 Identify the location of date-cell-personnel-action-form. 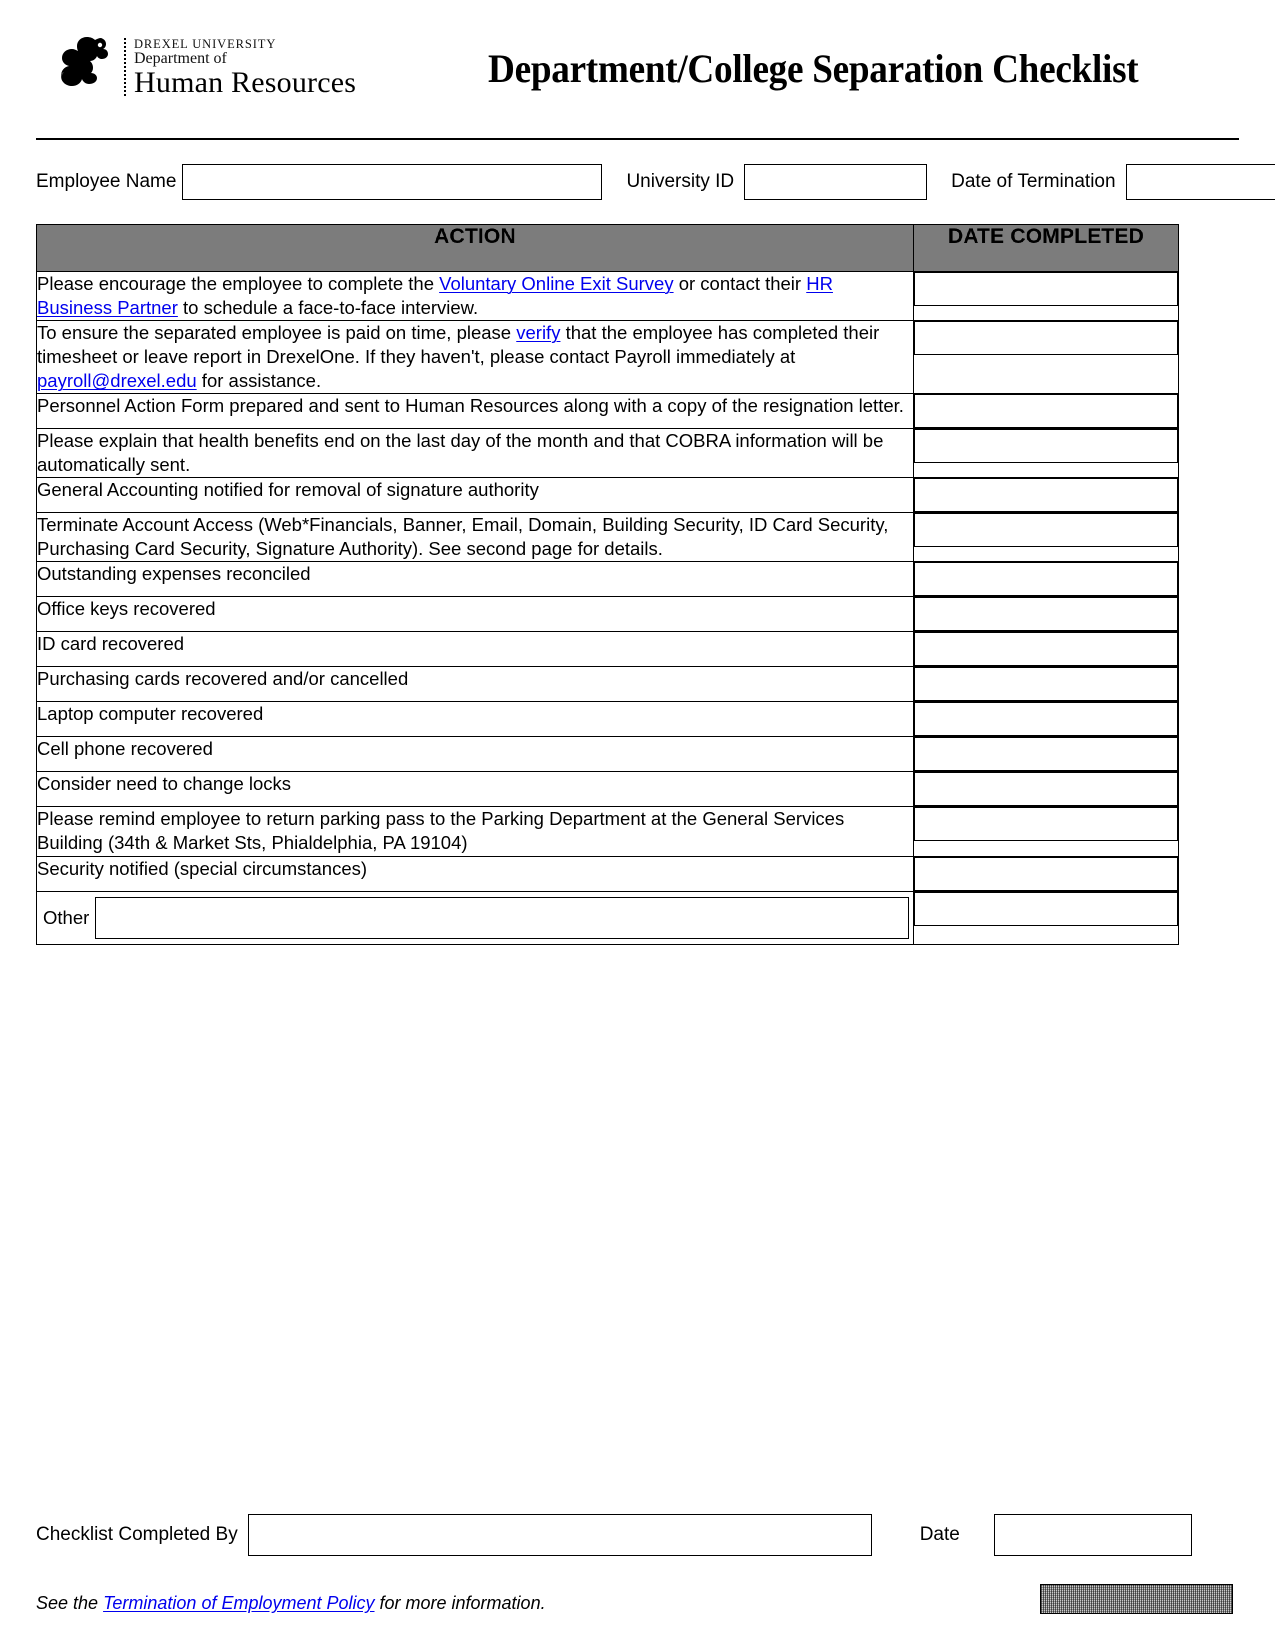
(1046, 411).